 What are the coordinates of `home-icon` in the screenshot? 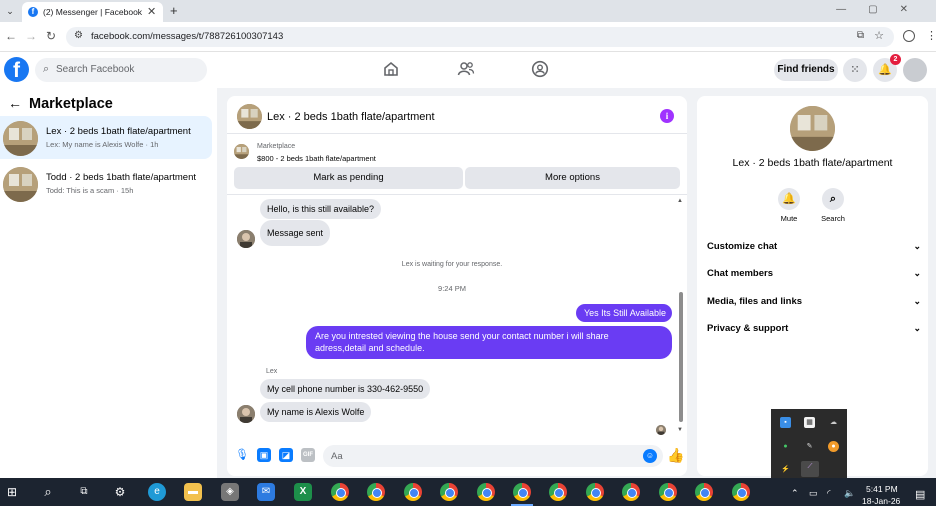 It's located at (391, 69).